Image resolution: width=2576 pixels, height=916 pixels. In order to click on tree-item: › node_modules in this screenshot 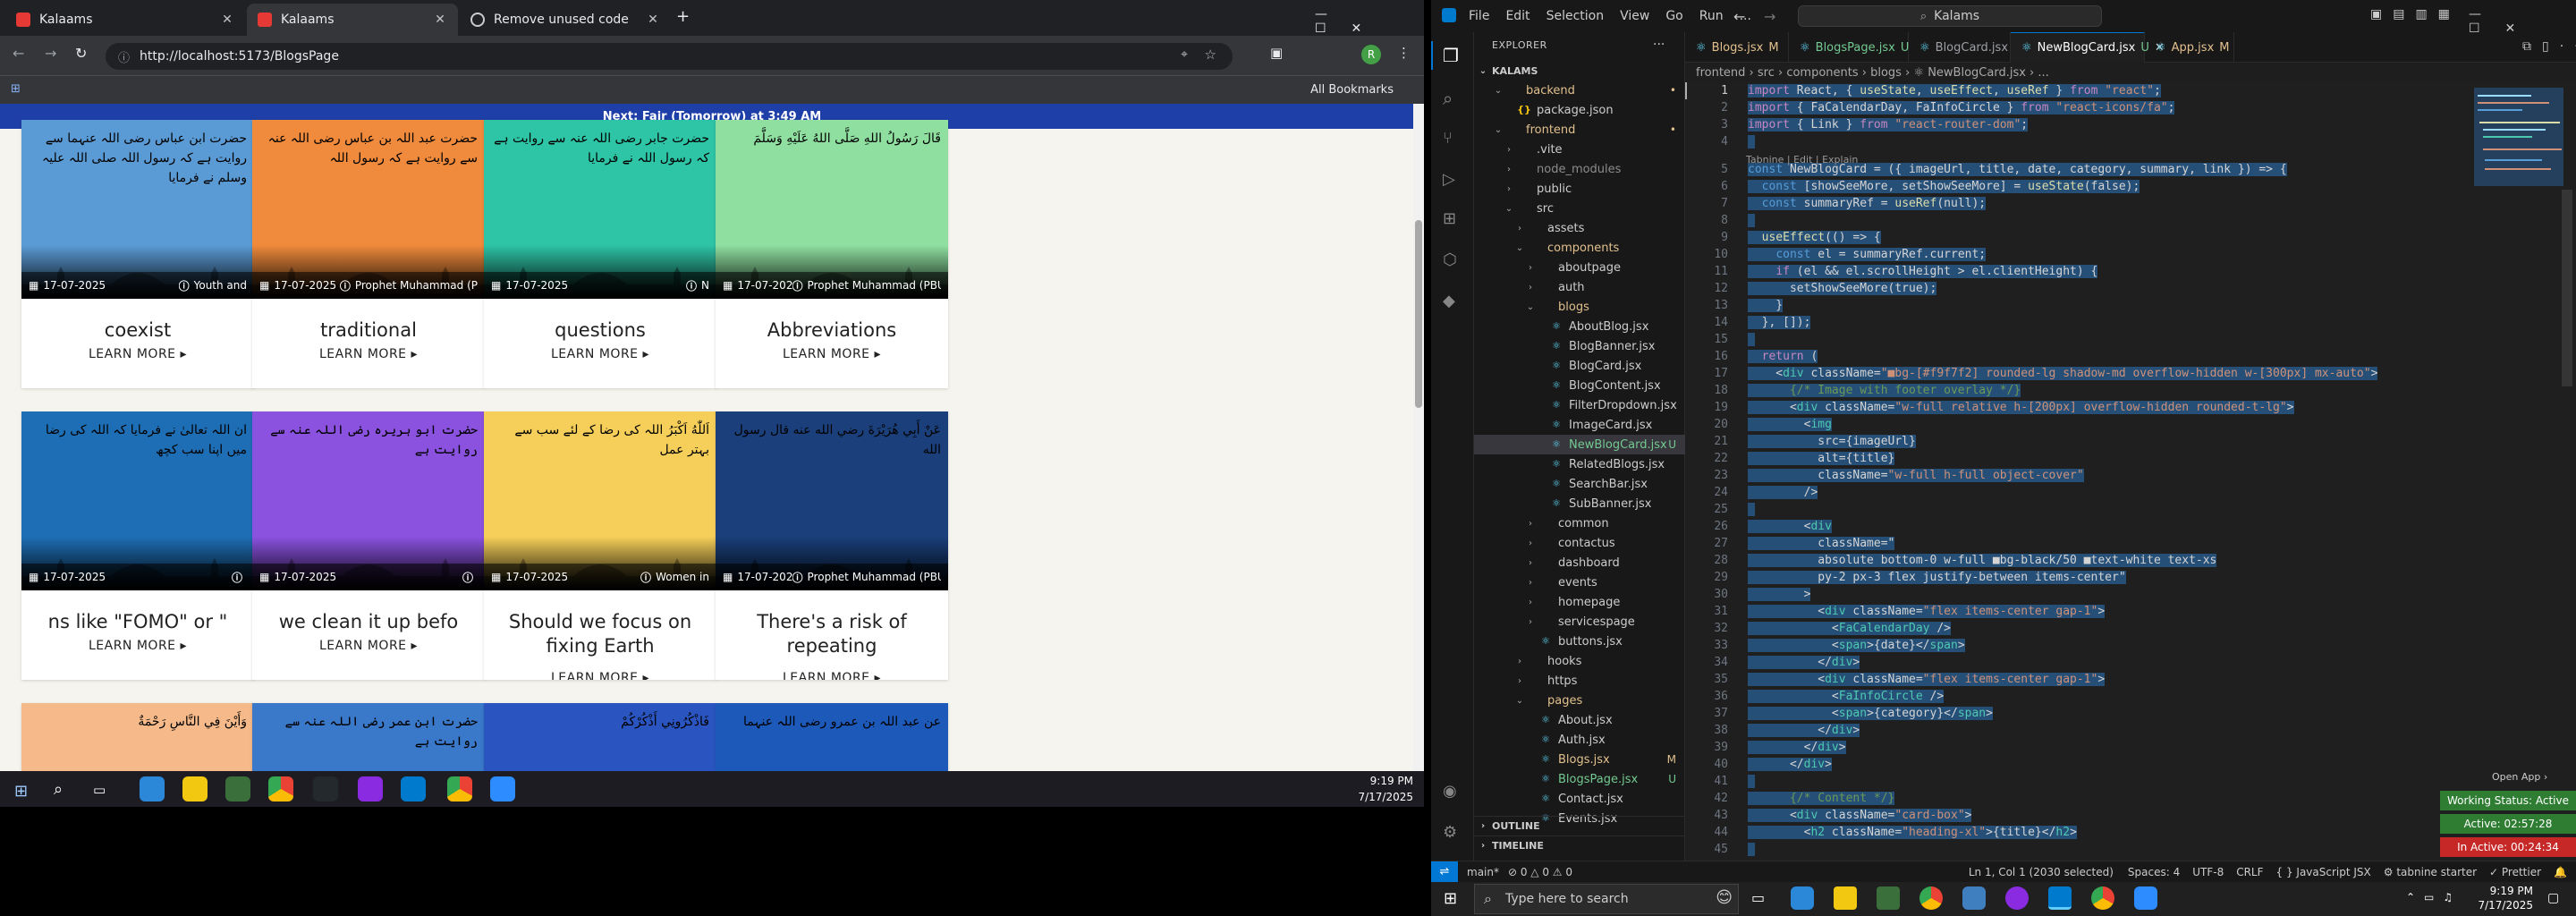, I will do `click(1579, 169)`.